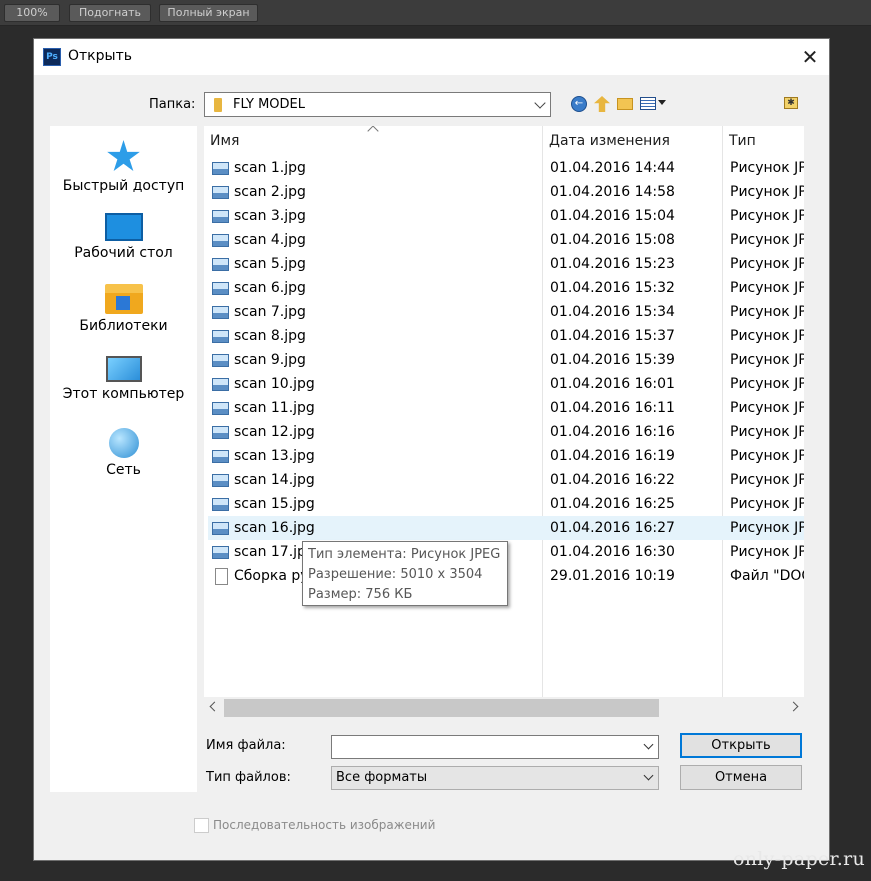  Describe the element at coordinates (506, 168) in the screenshot. I see `file-row: scan 1.jpg 01.04.2016 14:44 Рисунок JP` at that location.